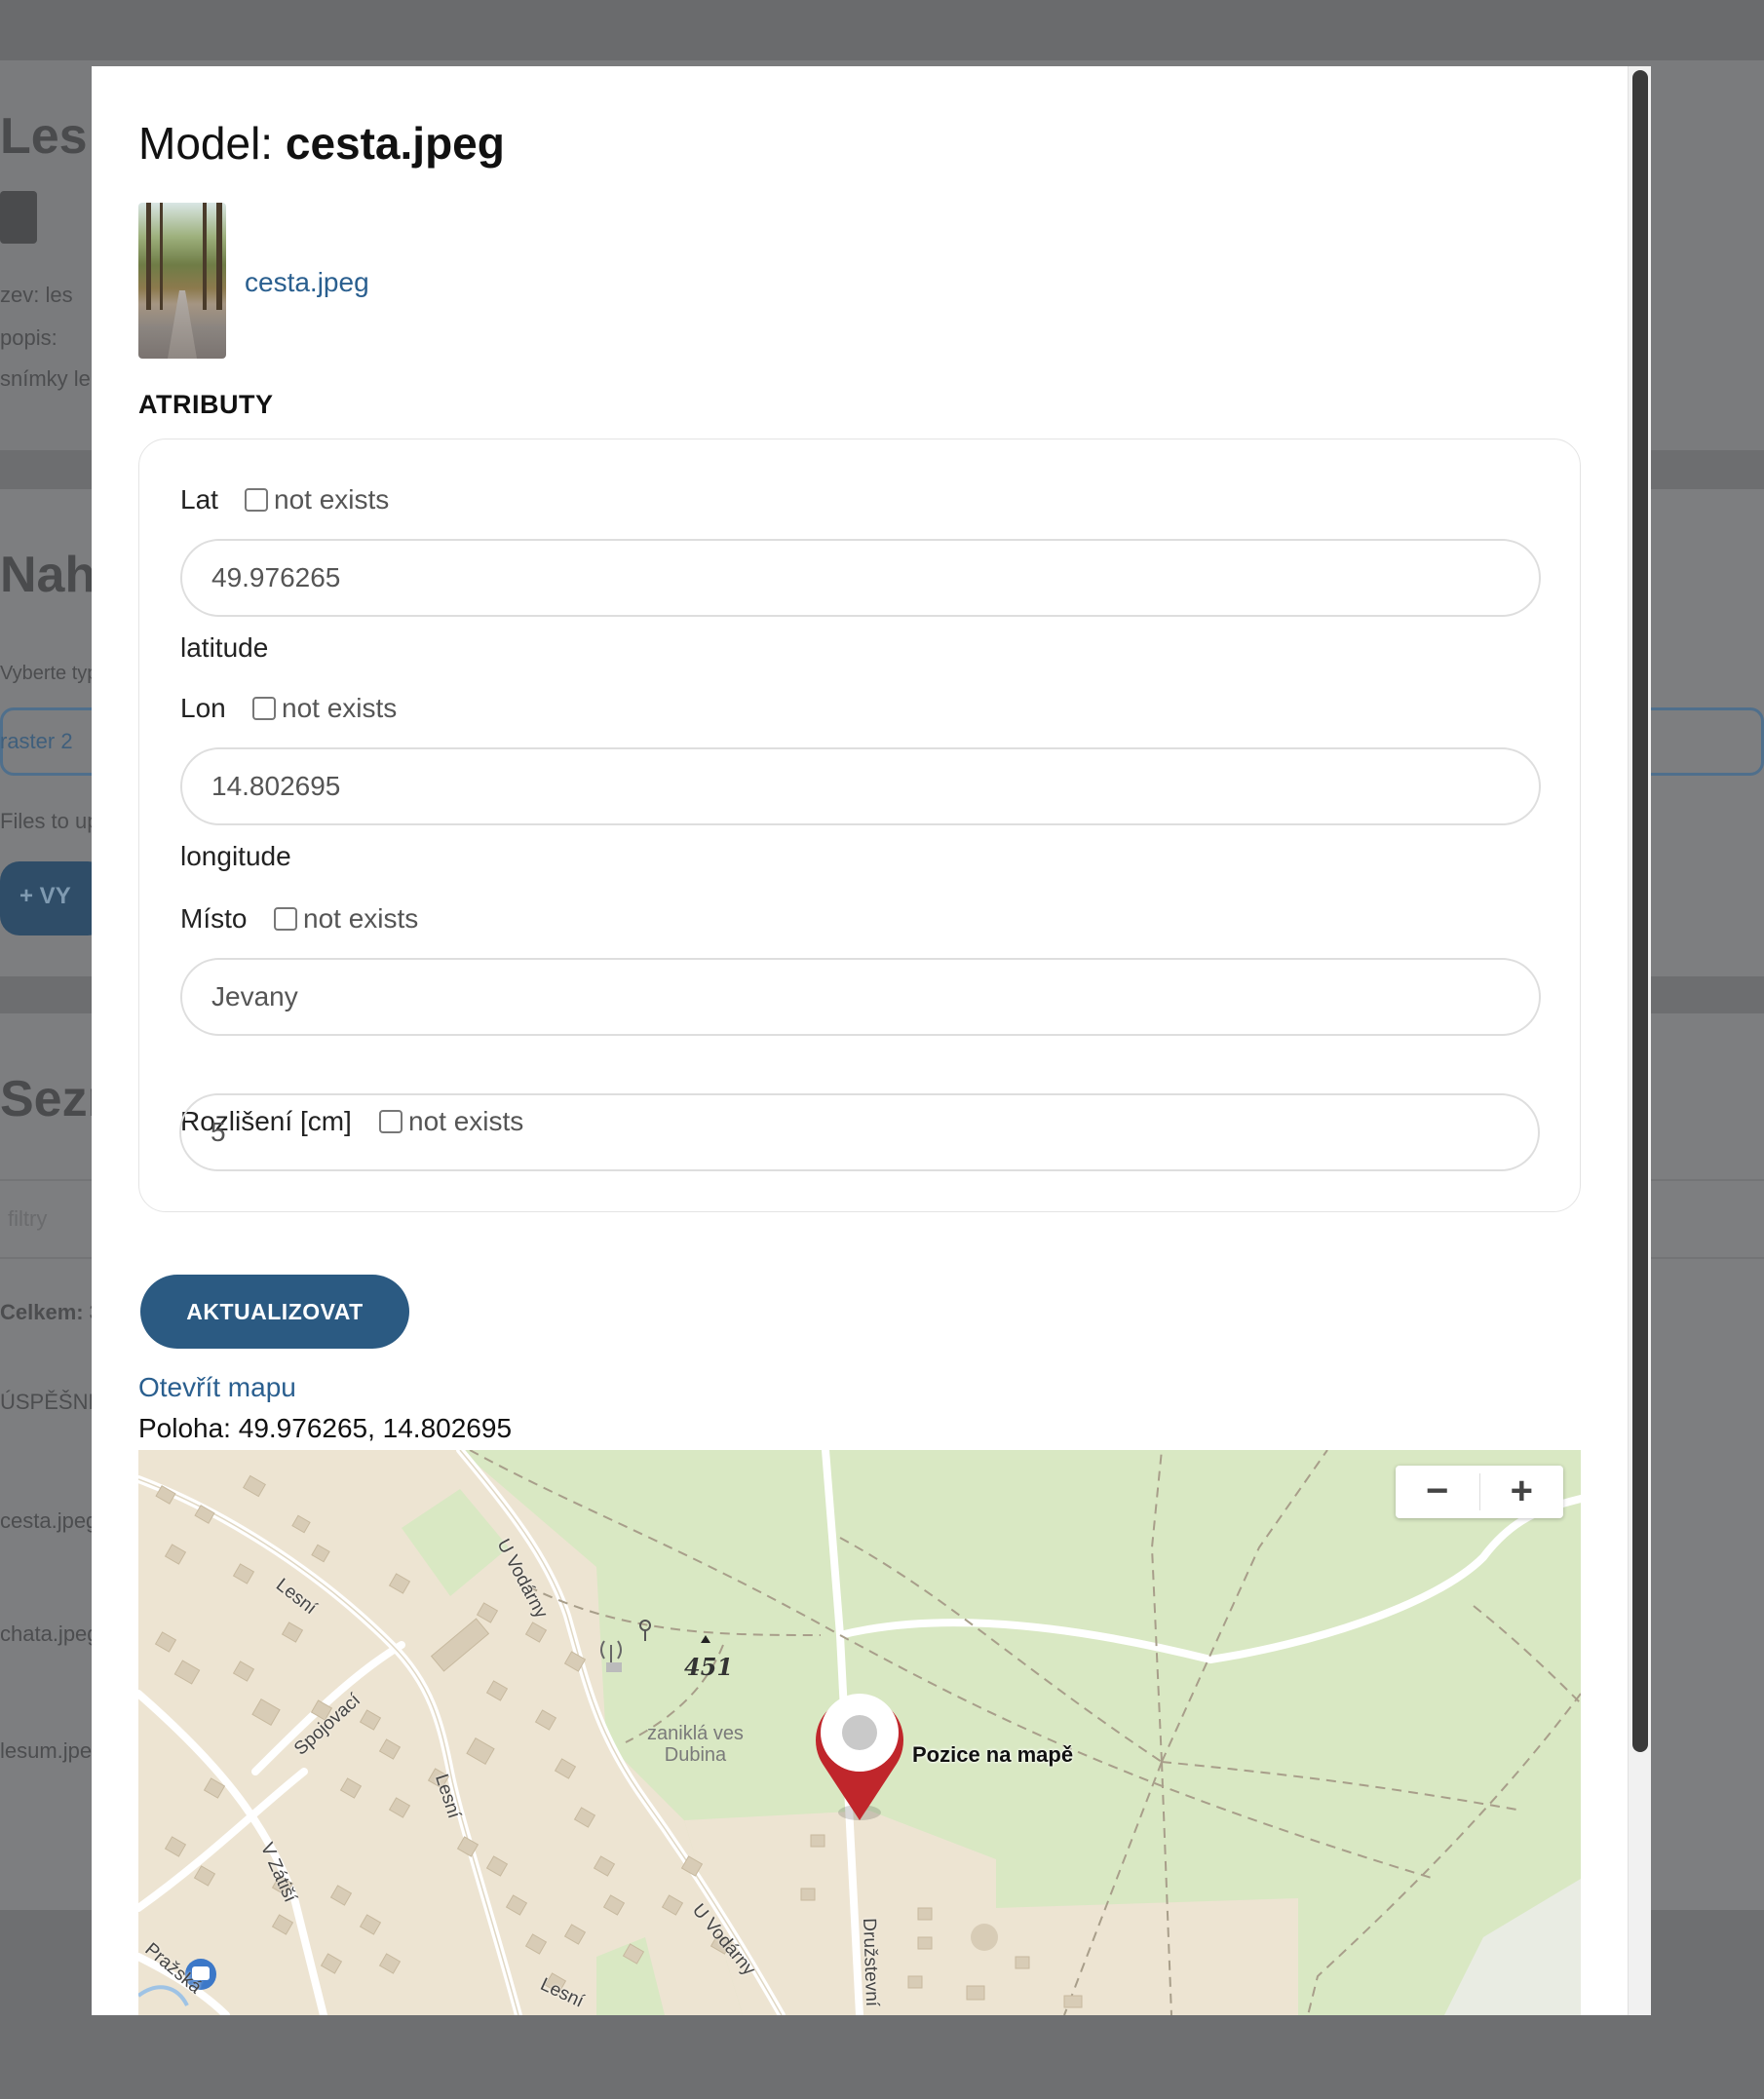 This screenshot has width=1764, height=2099. I want to click on lat-helper: latitude, so click(224, 647).